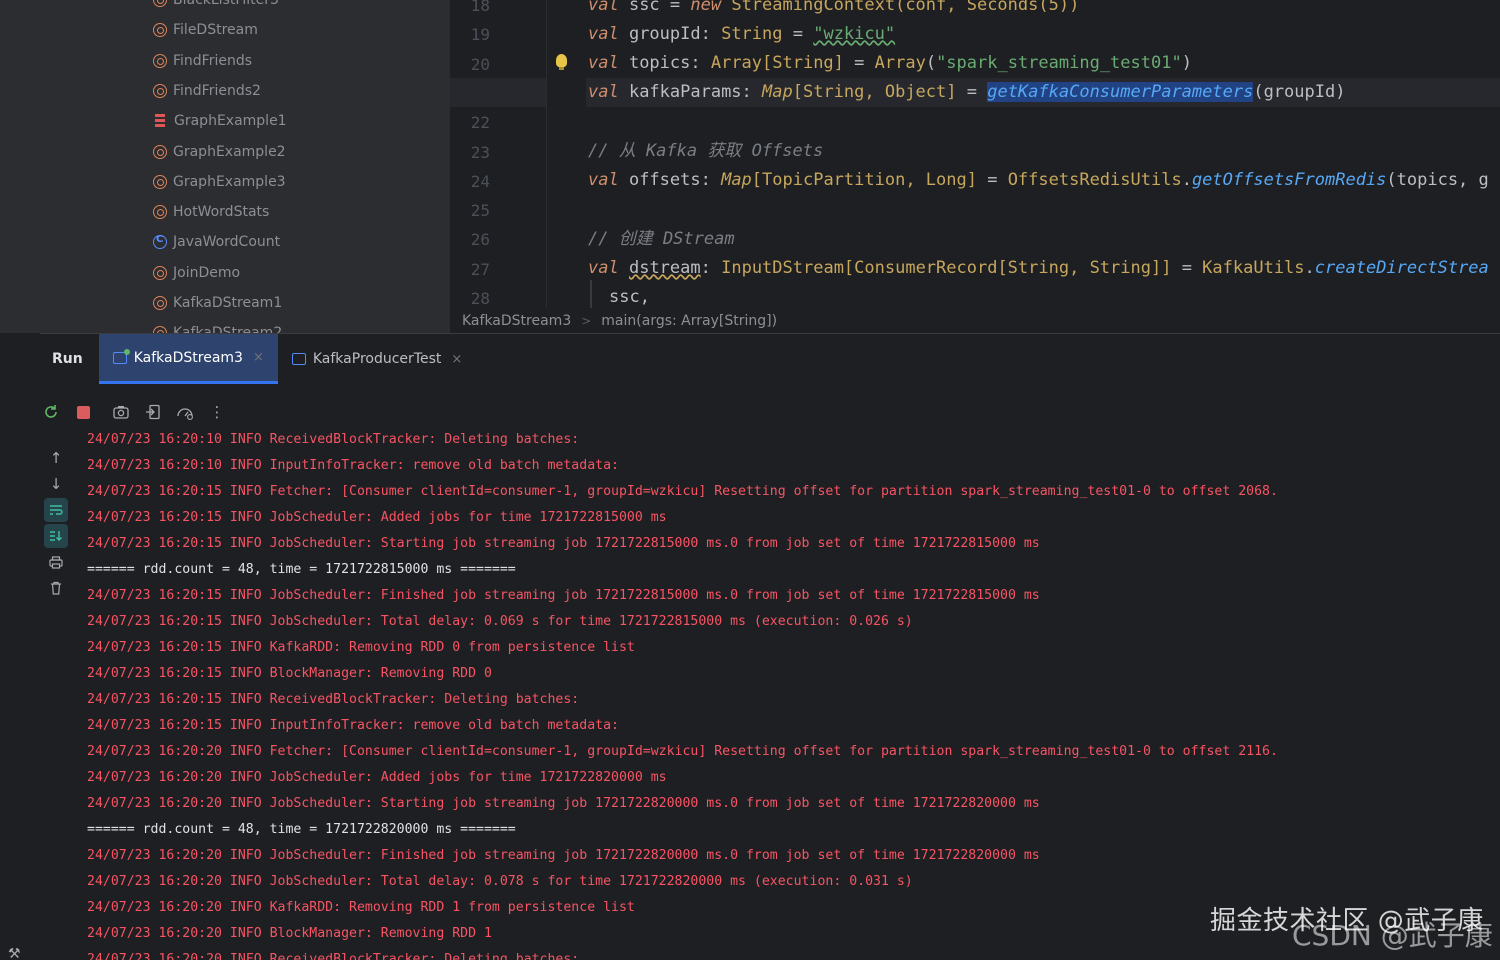  Describe the element at coordinates (705, 151) in the screenshot. I see `code-line-23: // 从 Kafka 获取 Offsets` at that location.